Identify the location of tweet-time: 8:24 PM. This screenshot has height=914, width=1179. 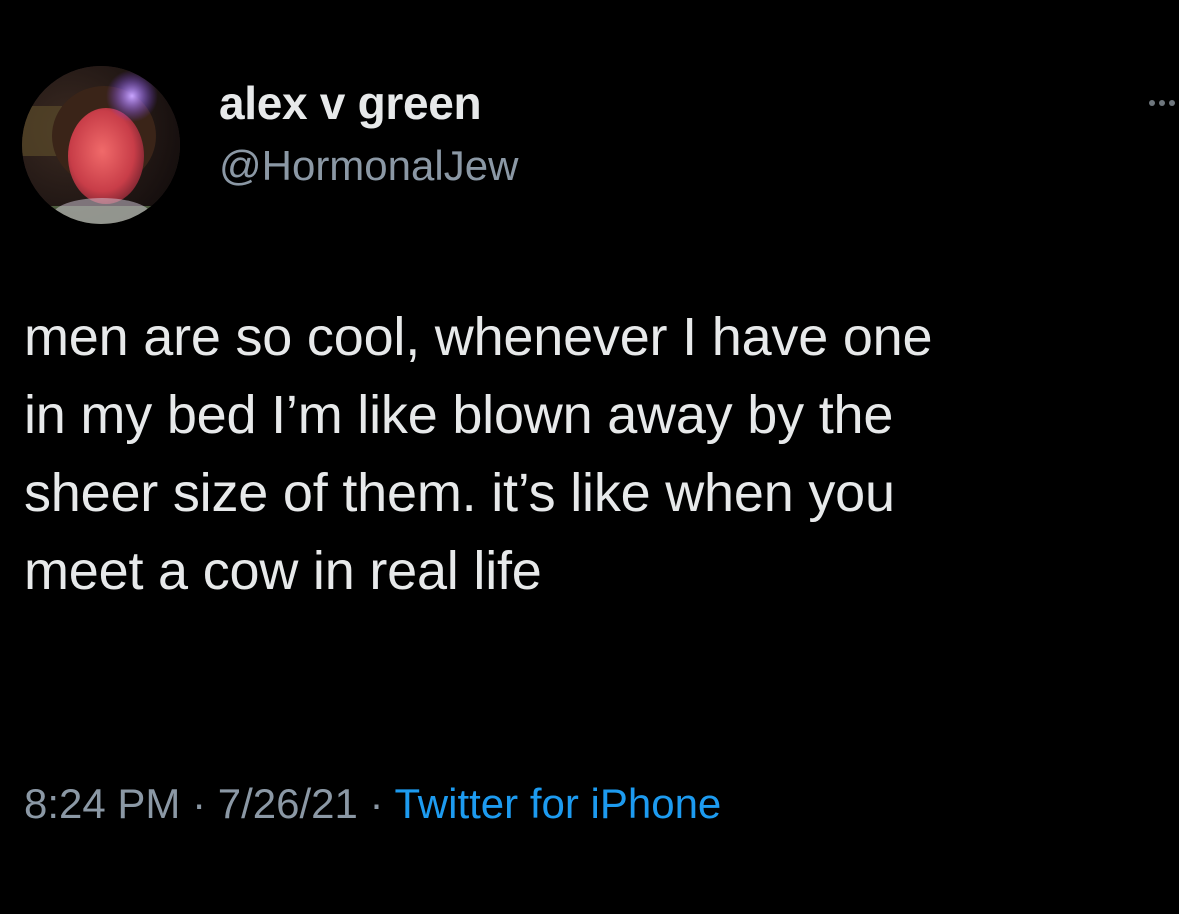
(102, 803).